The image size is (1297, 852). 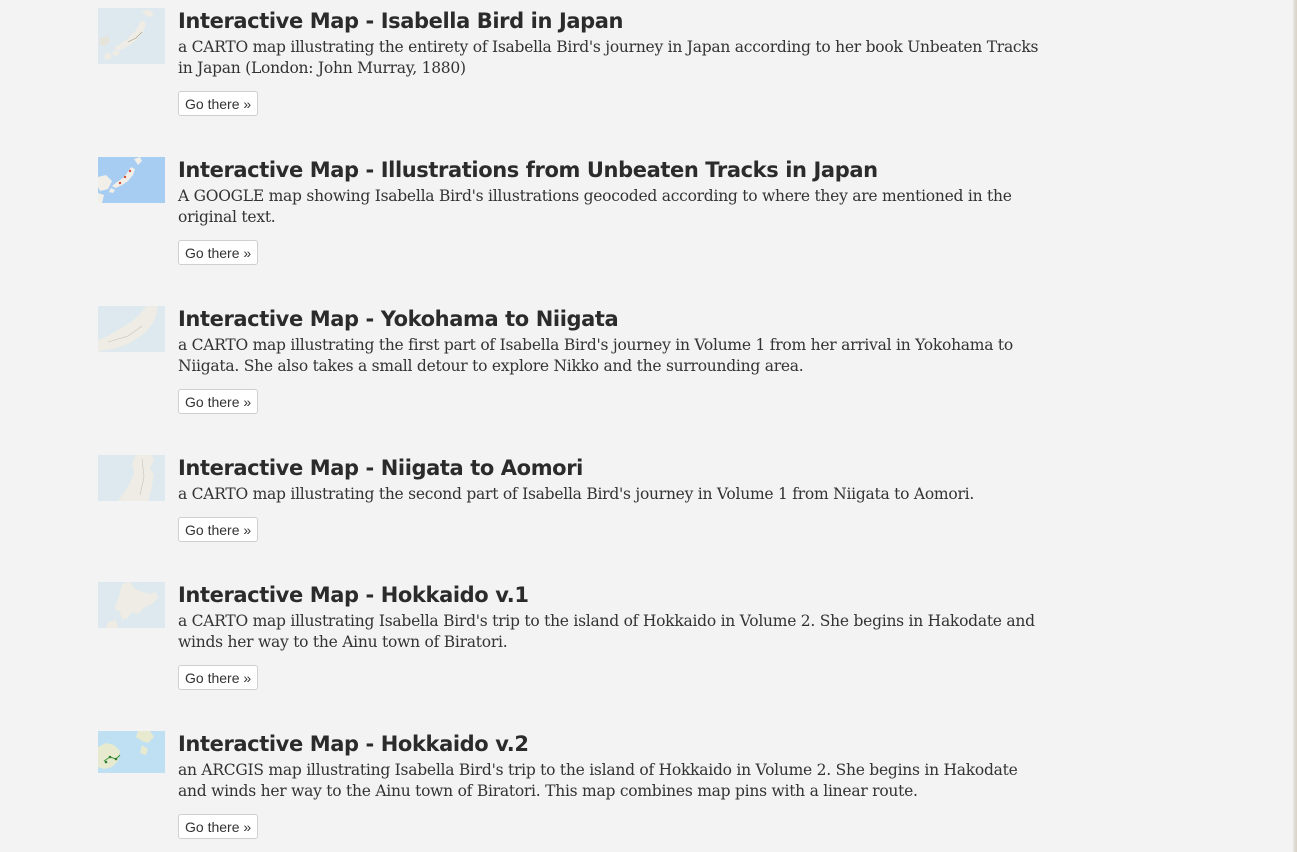 I want to click on google-map-thumbnail-icon, so click(x=131, y=180).